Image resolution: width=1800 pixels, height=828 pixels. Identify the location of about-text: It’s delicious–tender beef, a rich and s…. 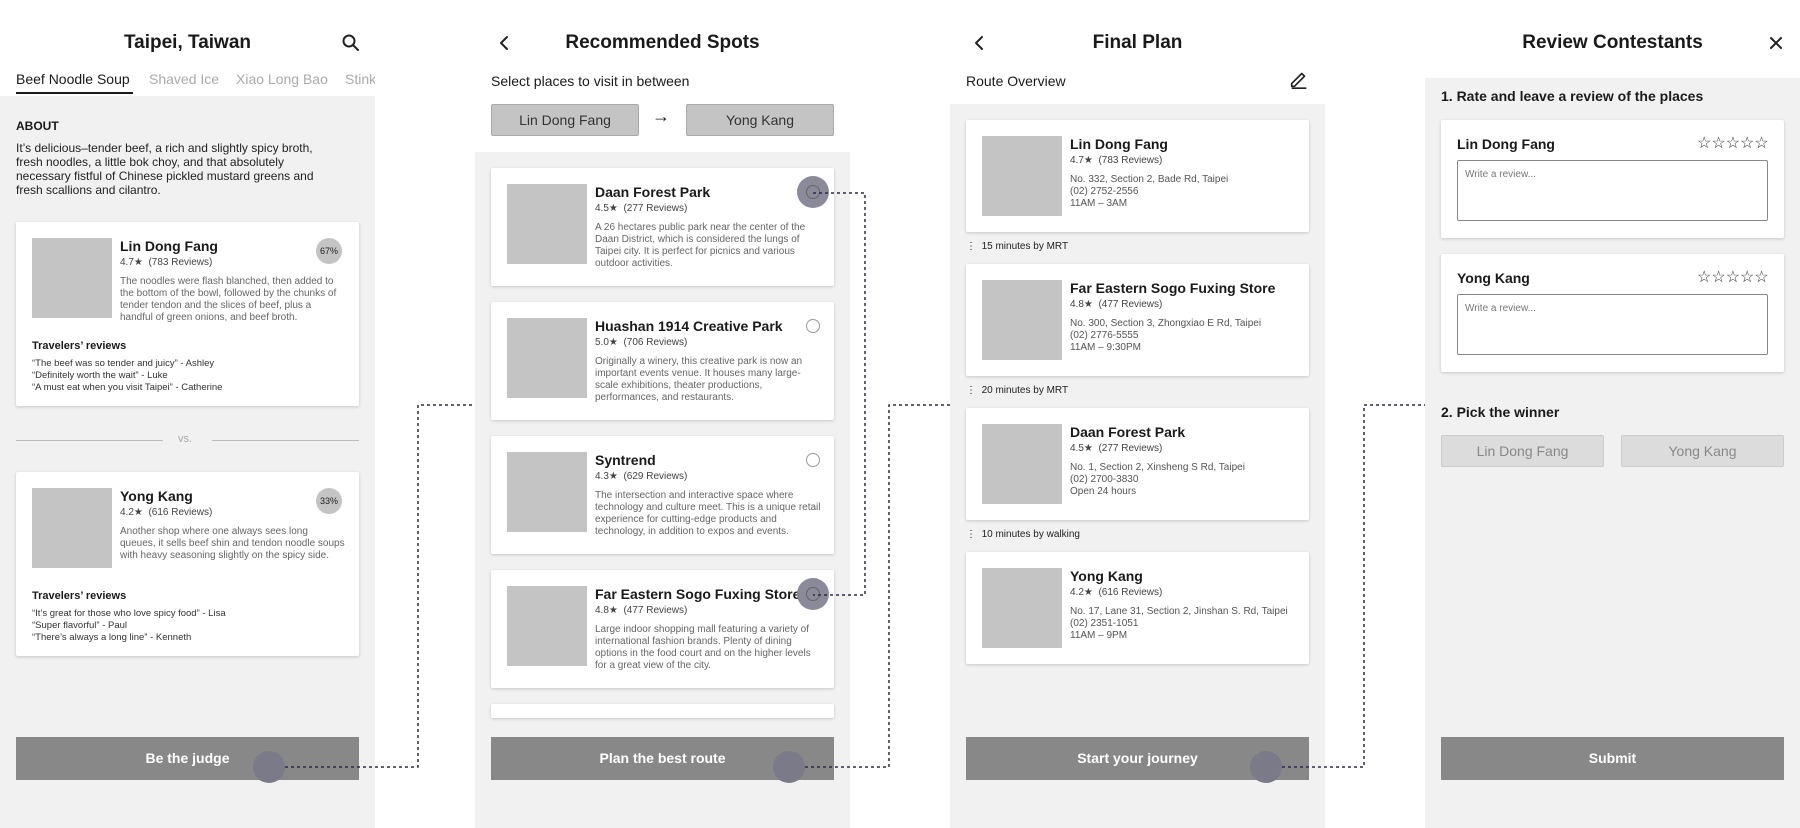
(165, 169).